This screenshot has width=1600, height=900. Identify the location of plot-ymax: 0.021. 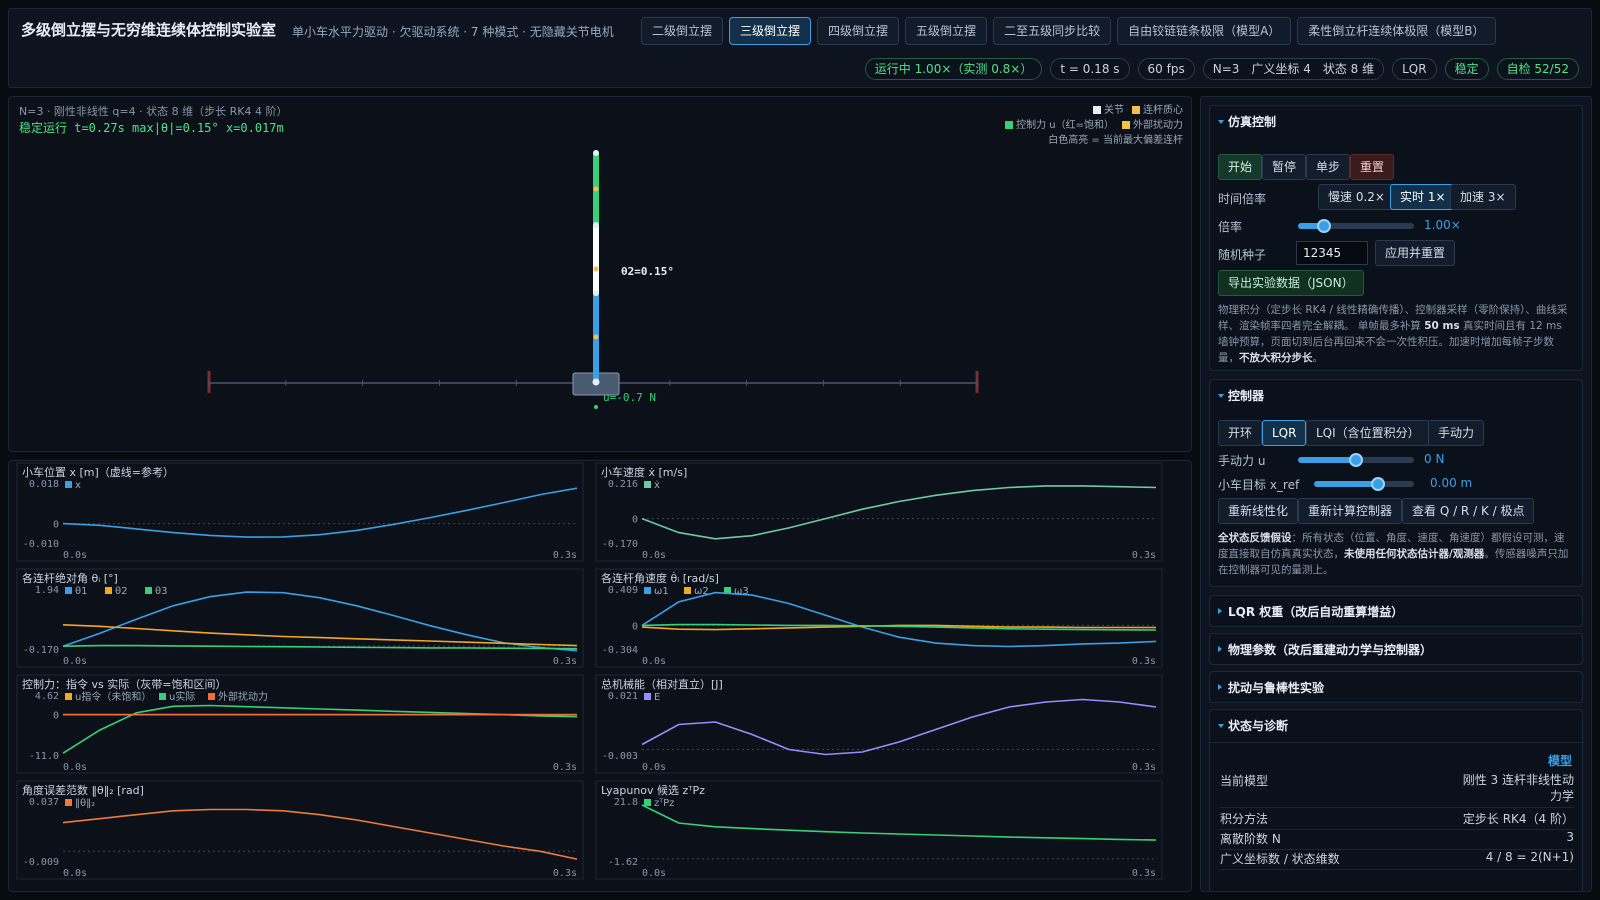
(623, 696).